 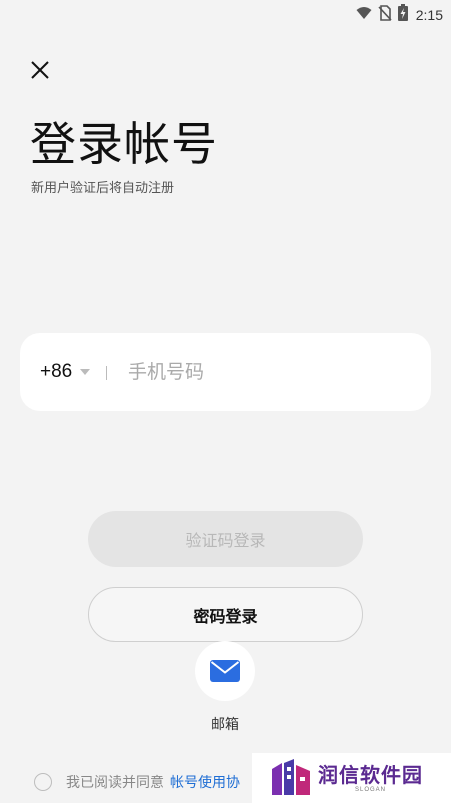 What do you see at coordinates (56, 371) in the screenshot?
I see `country-code-value: +86` at bounding box center [56, 371].